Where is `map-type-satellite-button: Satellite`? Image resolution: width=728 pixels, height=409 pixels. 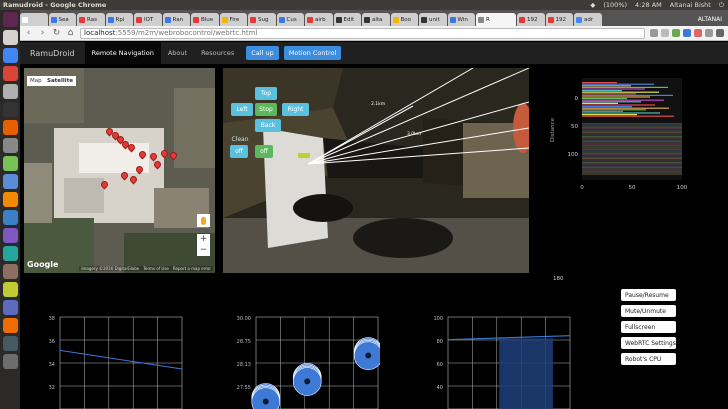
map-type-satellite-button: Satellite is located at coordinates (60, 81).